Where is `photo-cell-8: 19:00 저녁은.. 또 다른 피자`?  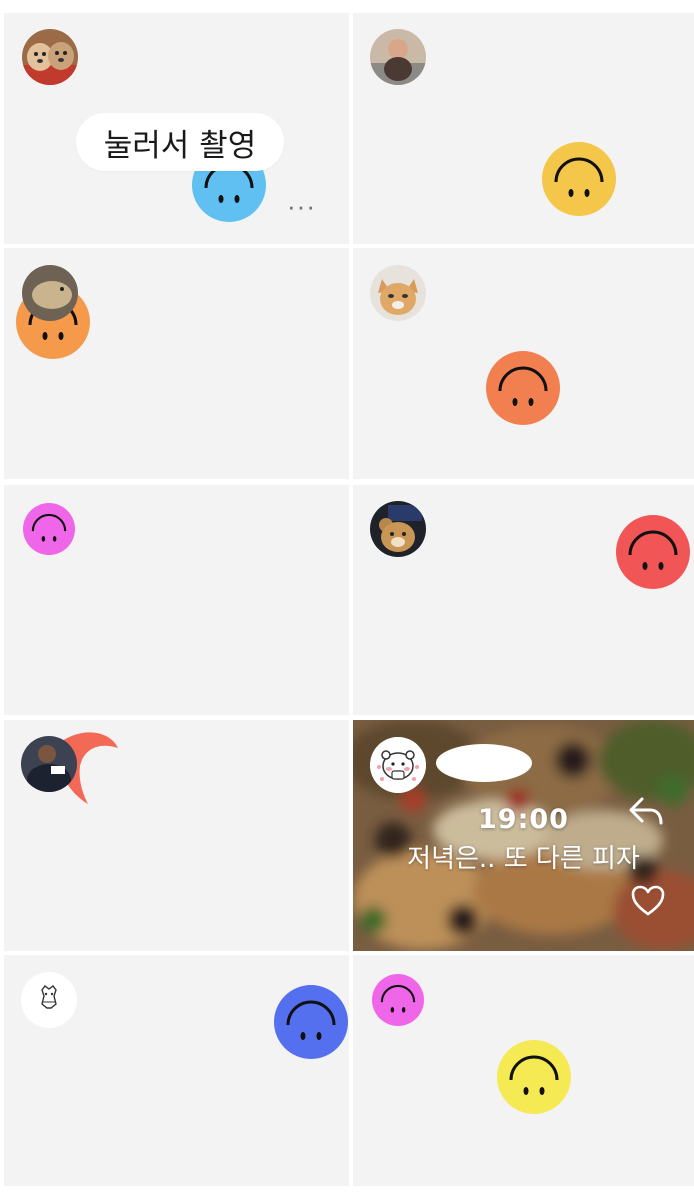 photo-cell-8: 19:00 저녁은.. 또 다른 피자 is located at coordinates (523, 835).